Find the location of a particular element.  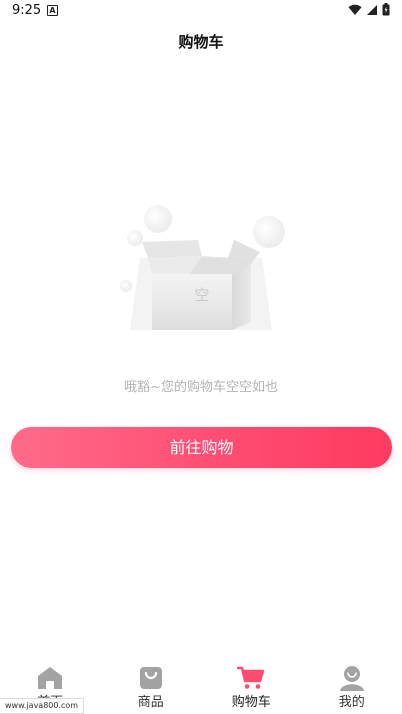

empty-cart-box-illustration: 空 is located at coordinates (202, 267).